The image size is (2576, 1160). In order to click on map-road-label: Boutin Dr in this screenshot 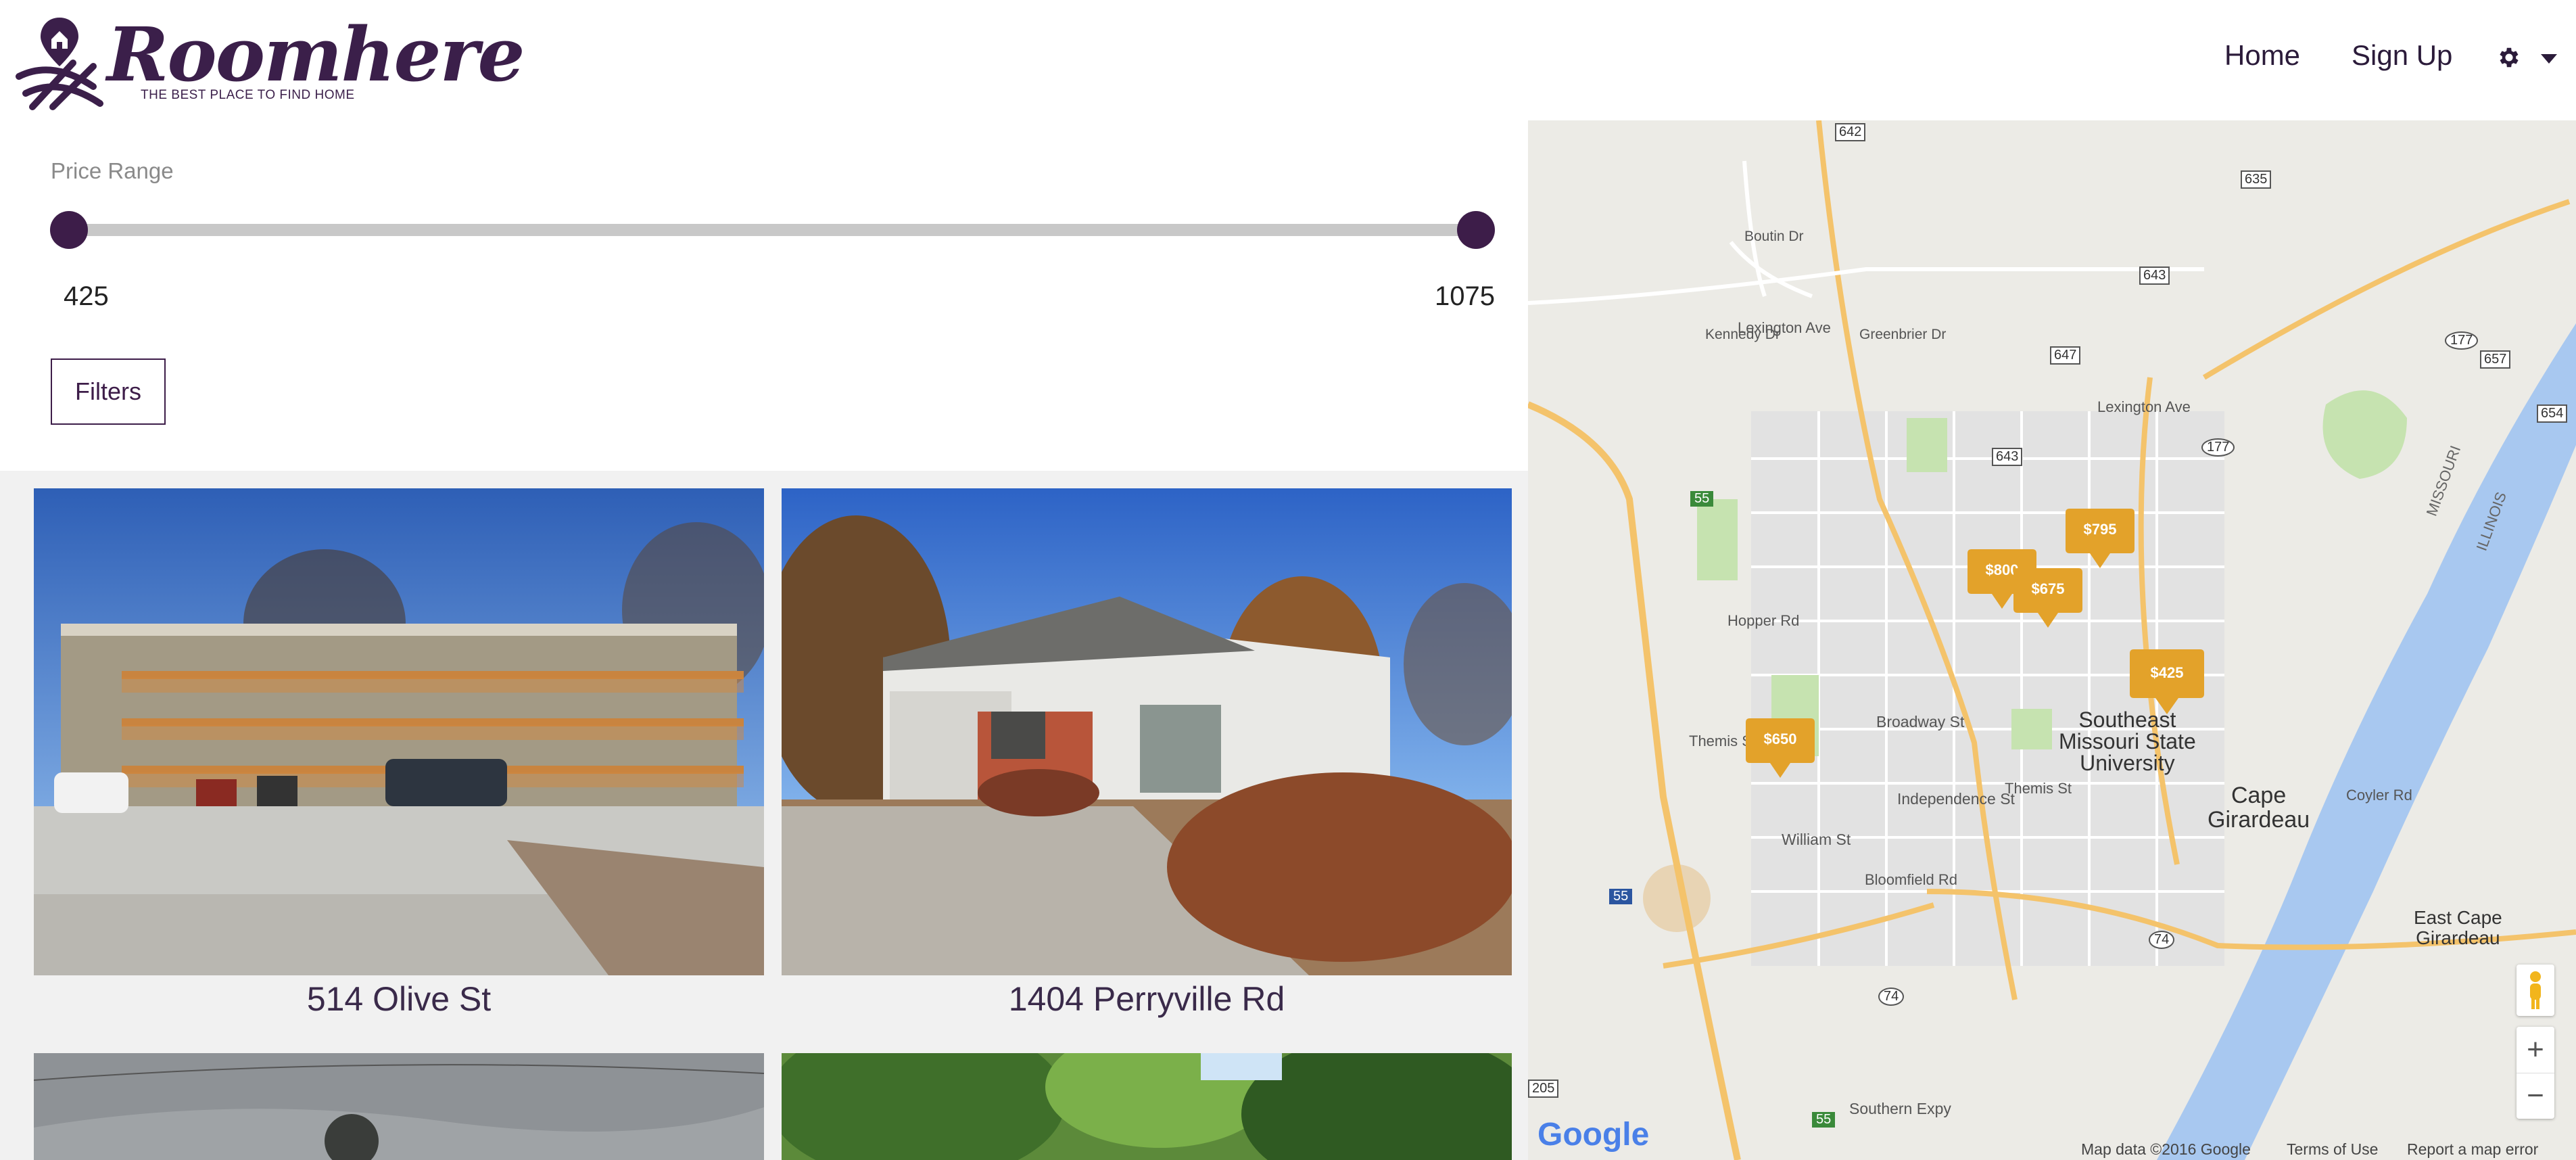, I will do `click(1774, 236)`.